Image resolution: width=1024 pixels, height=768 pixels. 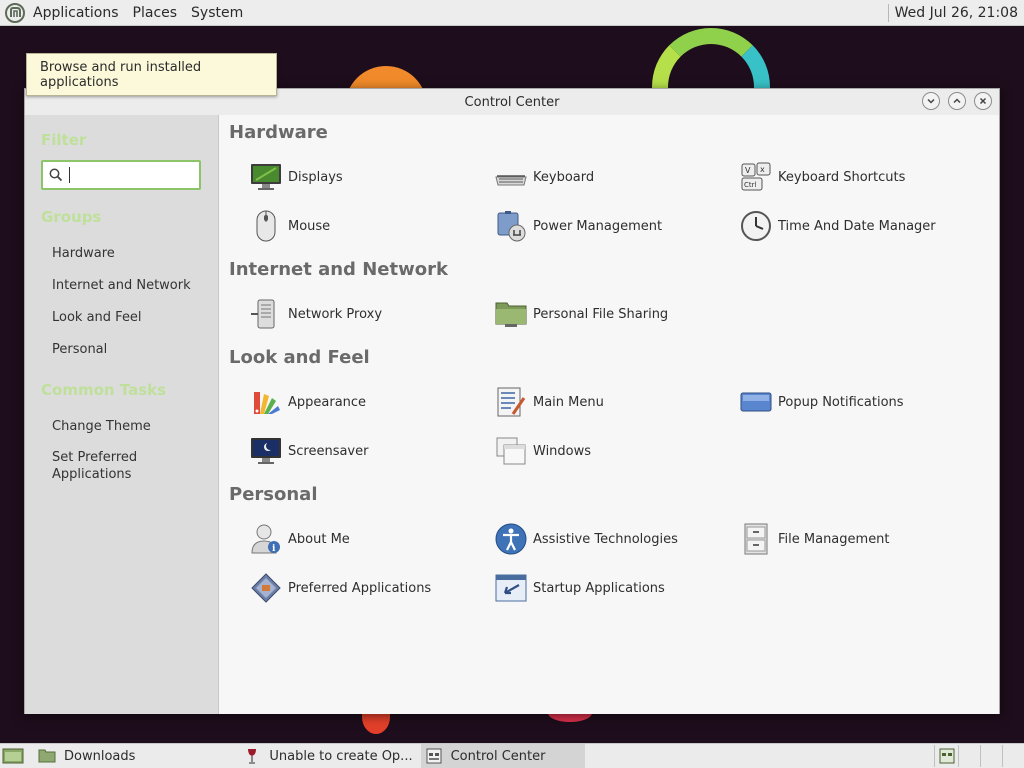 What do you see at coordinates (273, 494) in the screenshot?
I see `section-title-personal: Personal` at bounding box center [273, 494].